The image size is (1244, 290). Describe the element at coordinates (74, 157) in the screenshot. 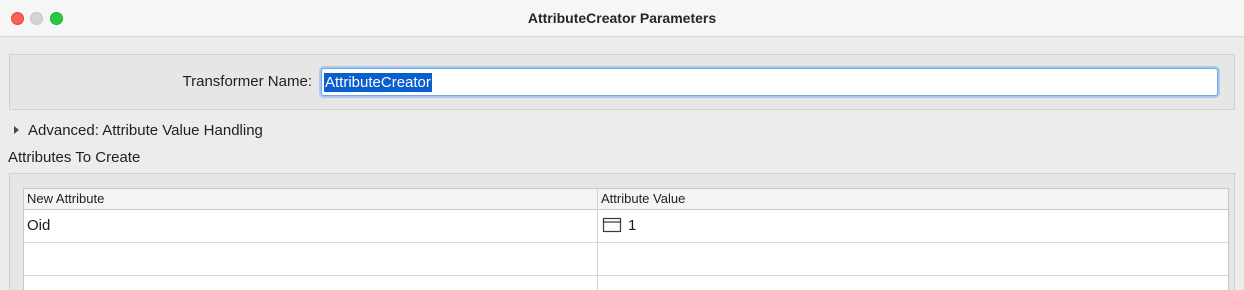

I see `attributes-to-create-title: Attributes To Create` at that location.